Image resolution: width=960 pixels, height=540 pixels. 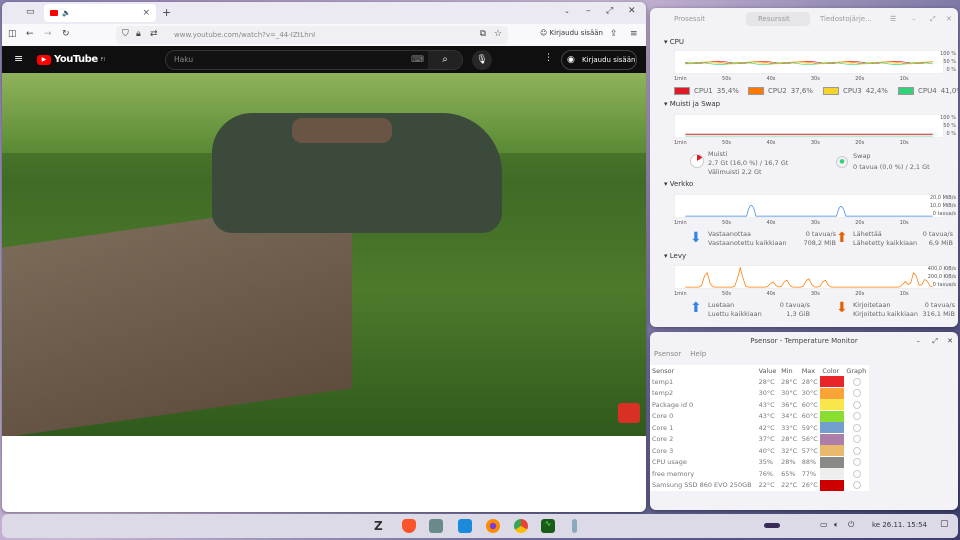 I want to click on zorin-menu-icon: Z, so click(x=381, y=526).